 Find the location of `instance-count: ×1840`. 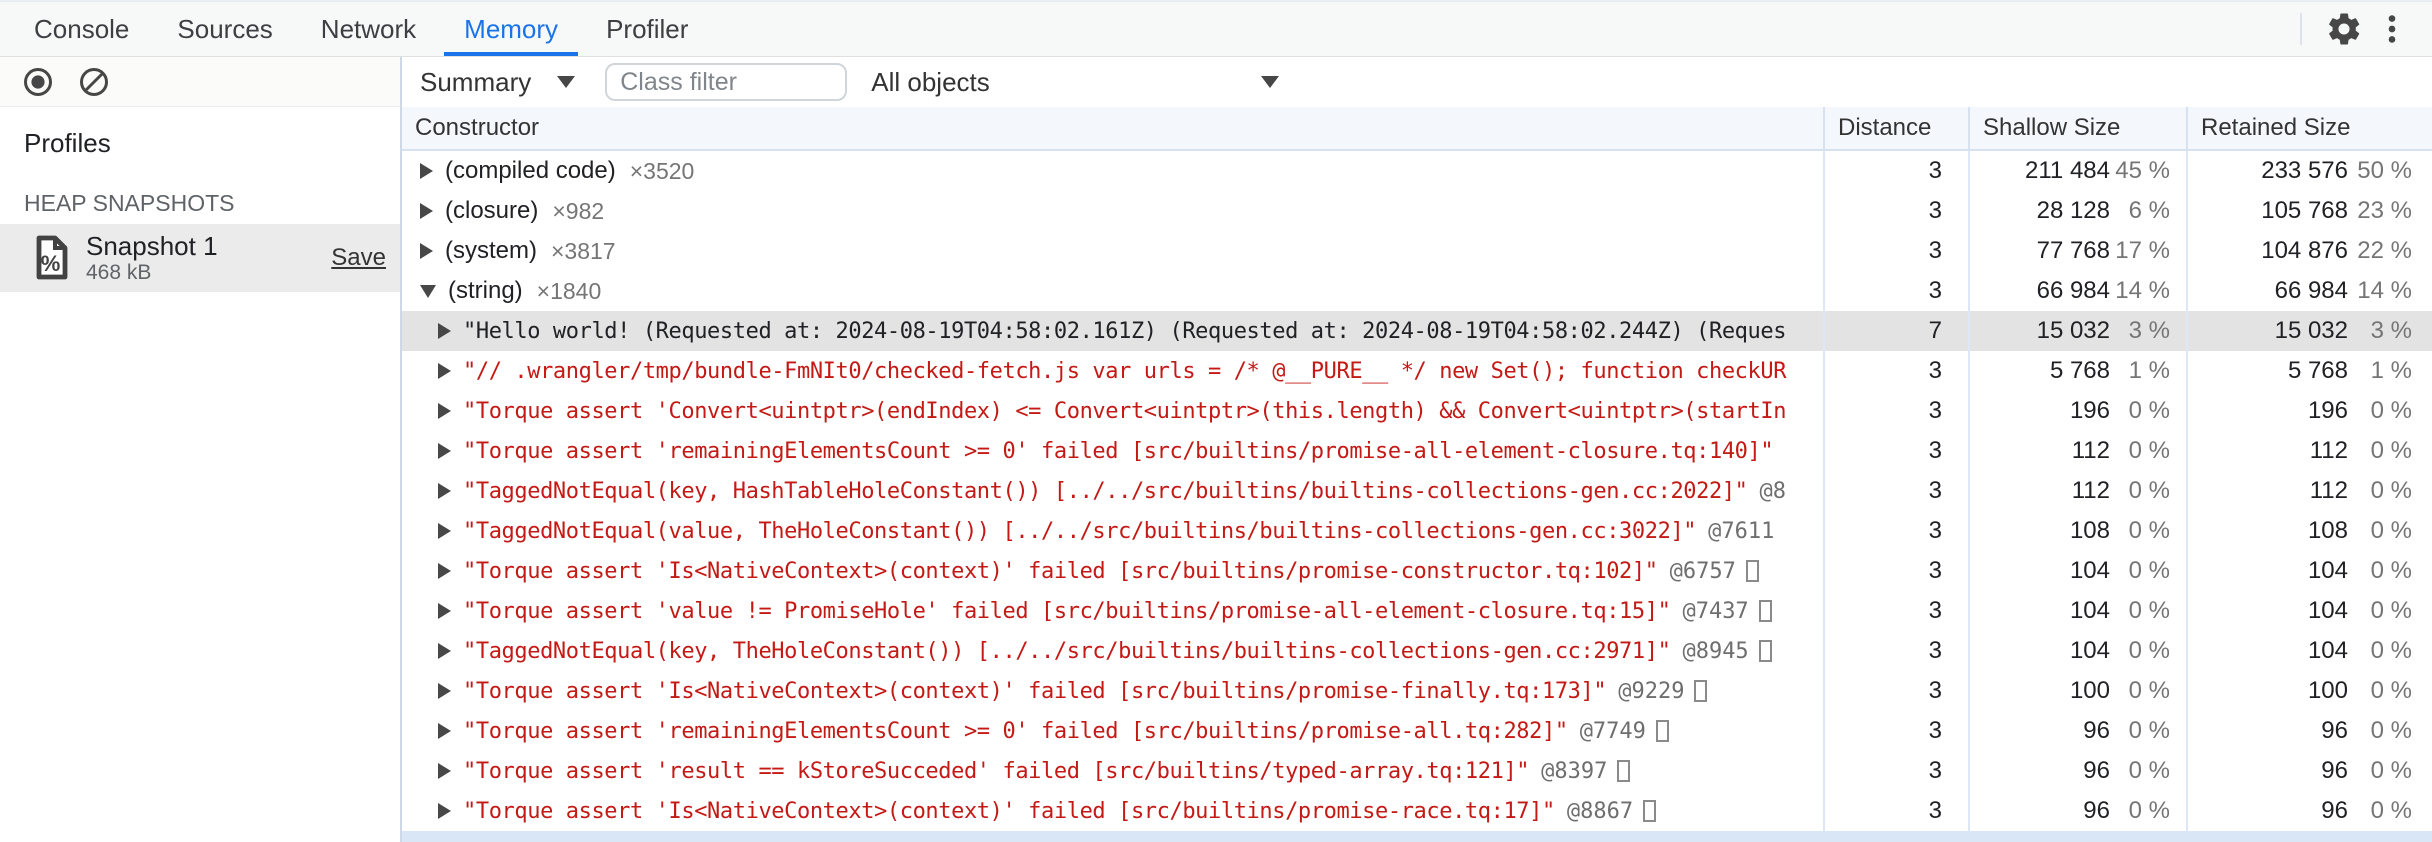

instance-count: ×1840 is located at coordinates (569, 290).